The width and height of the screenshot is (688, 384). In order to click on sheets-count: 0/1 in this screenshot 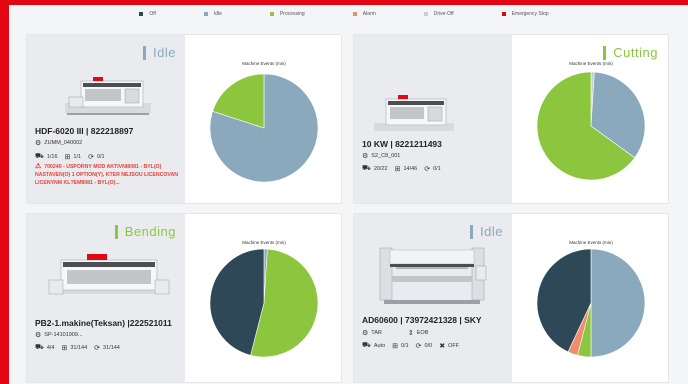, I will do `click(405, 345)`.